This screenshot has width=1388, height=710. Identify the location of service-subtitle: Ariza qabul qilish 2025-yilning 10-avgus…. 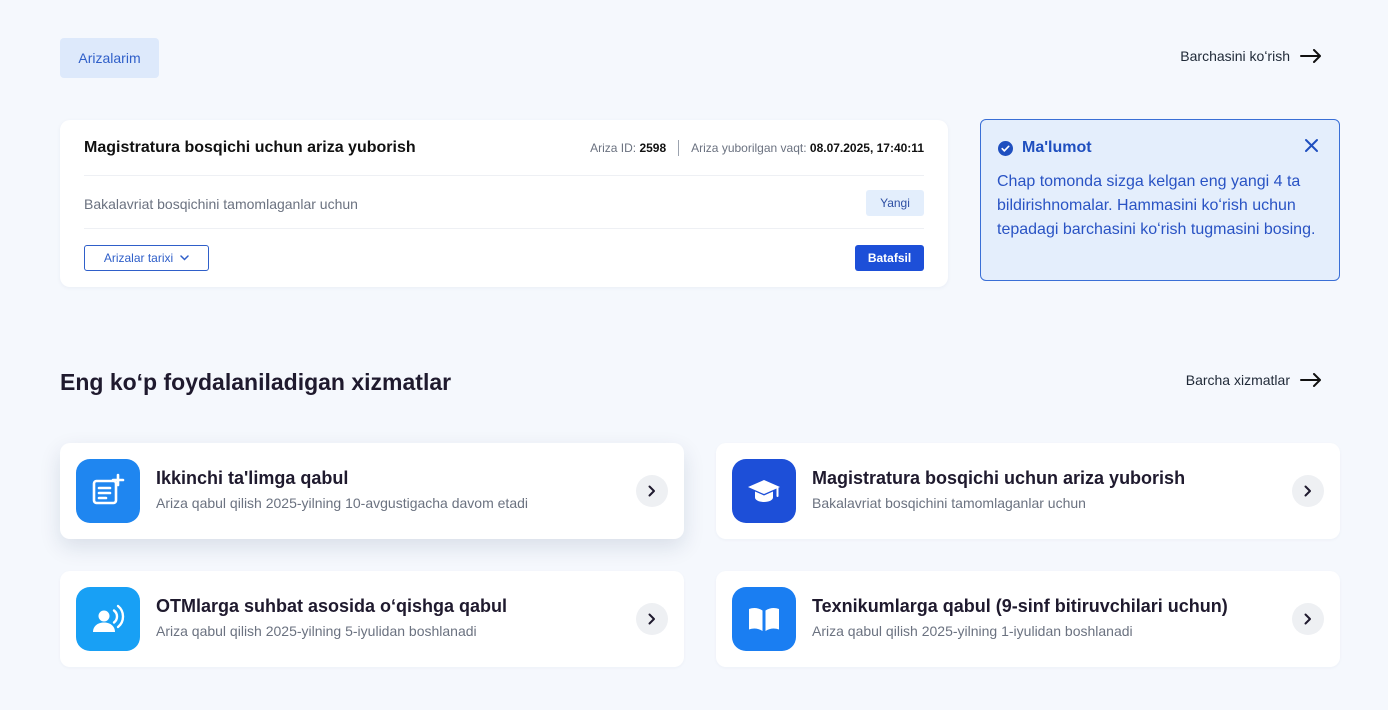
(342, 503).